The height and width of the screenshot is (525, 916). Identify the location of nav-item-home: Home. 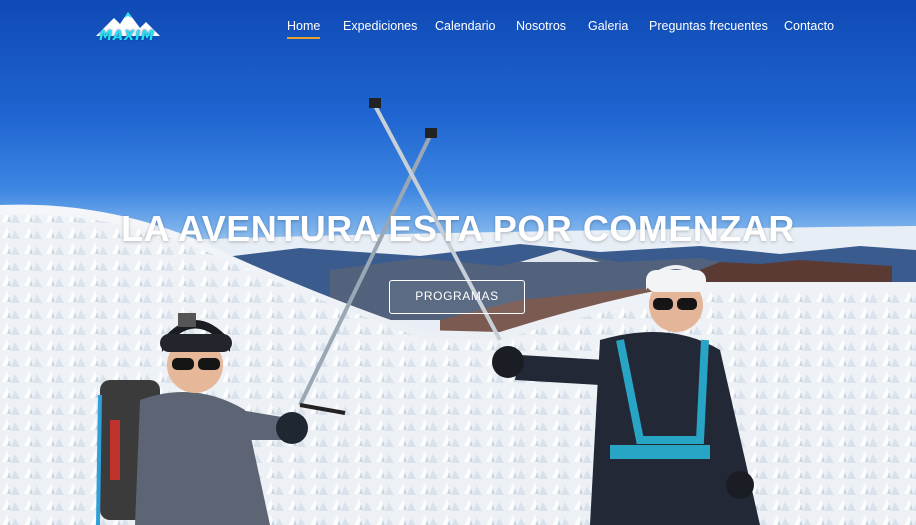
(304, 29).